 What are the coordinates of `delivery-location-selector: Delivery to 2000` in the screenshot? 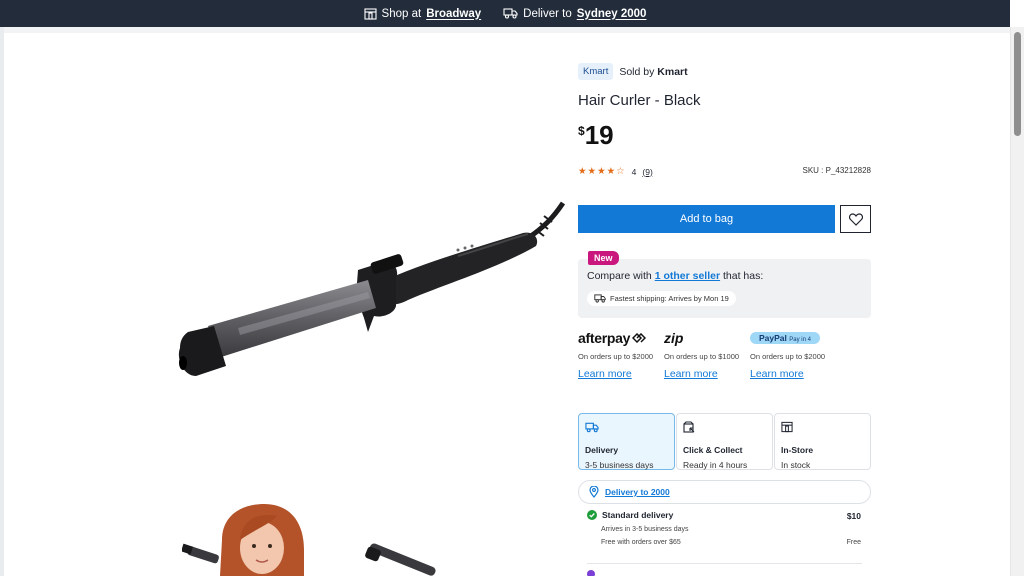 It's located at (724, 492).